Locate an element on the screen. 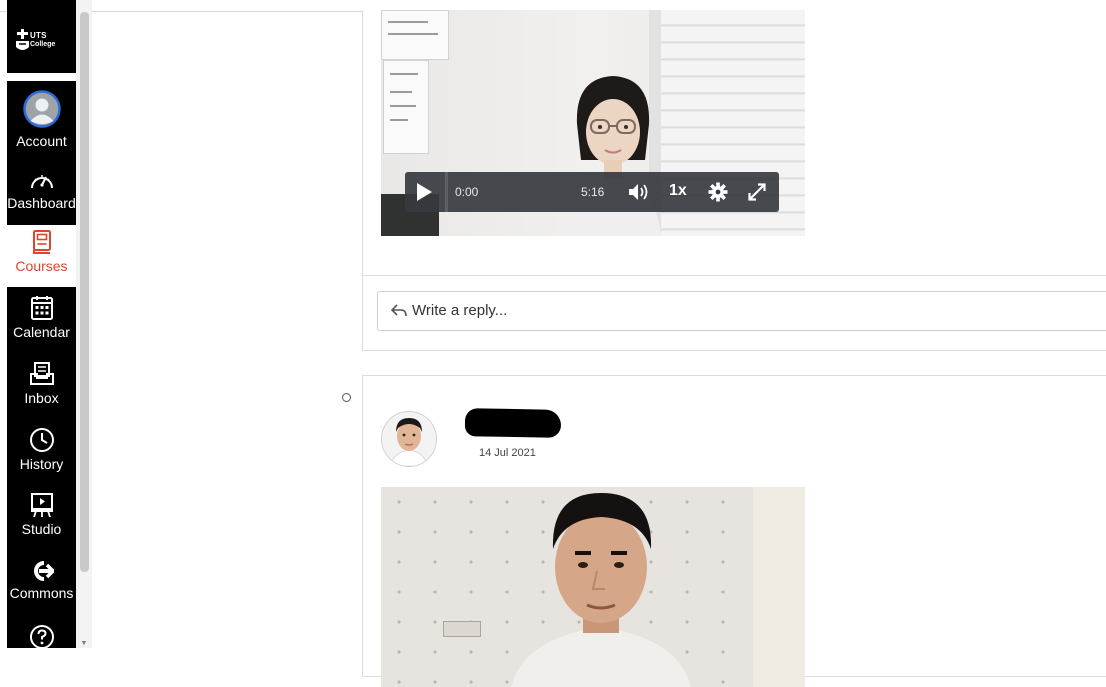 The height and width of the screenshot is (687, 1106). clock-icon is located at coordinates (41, 440).